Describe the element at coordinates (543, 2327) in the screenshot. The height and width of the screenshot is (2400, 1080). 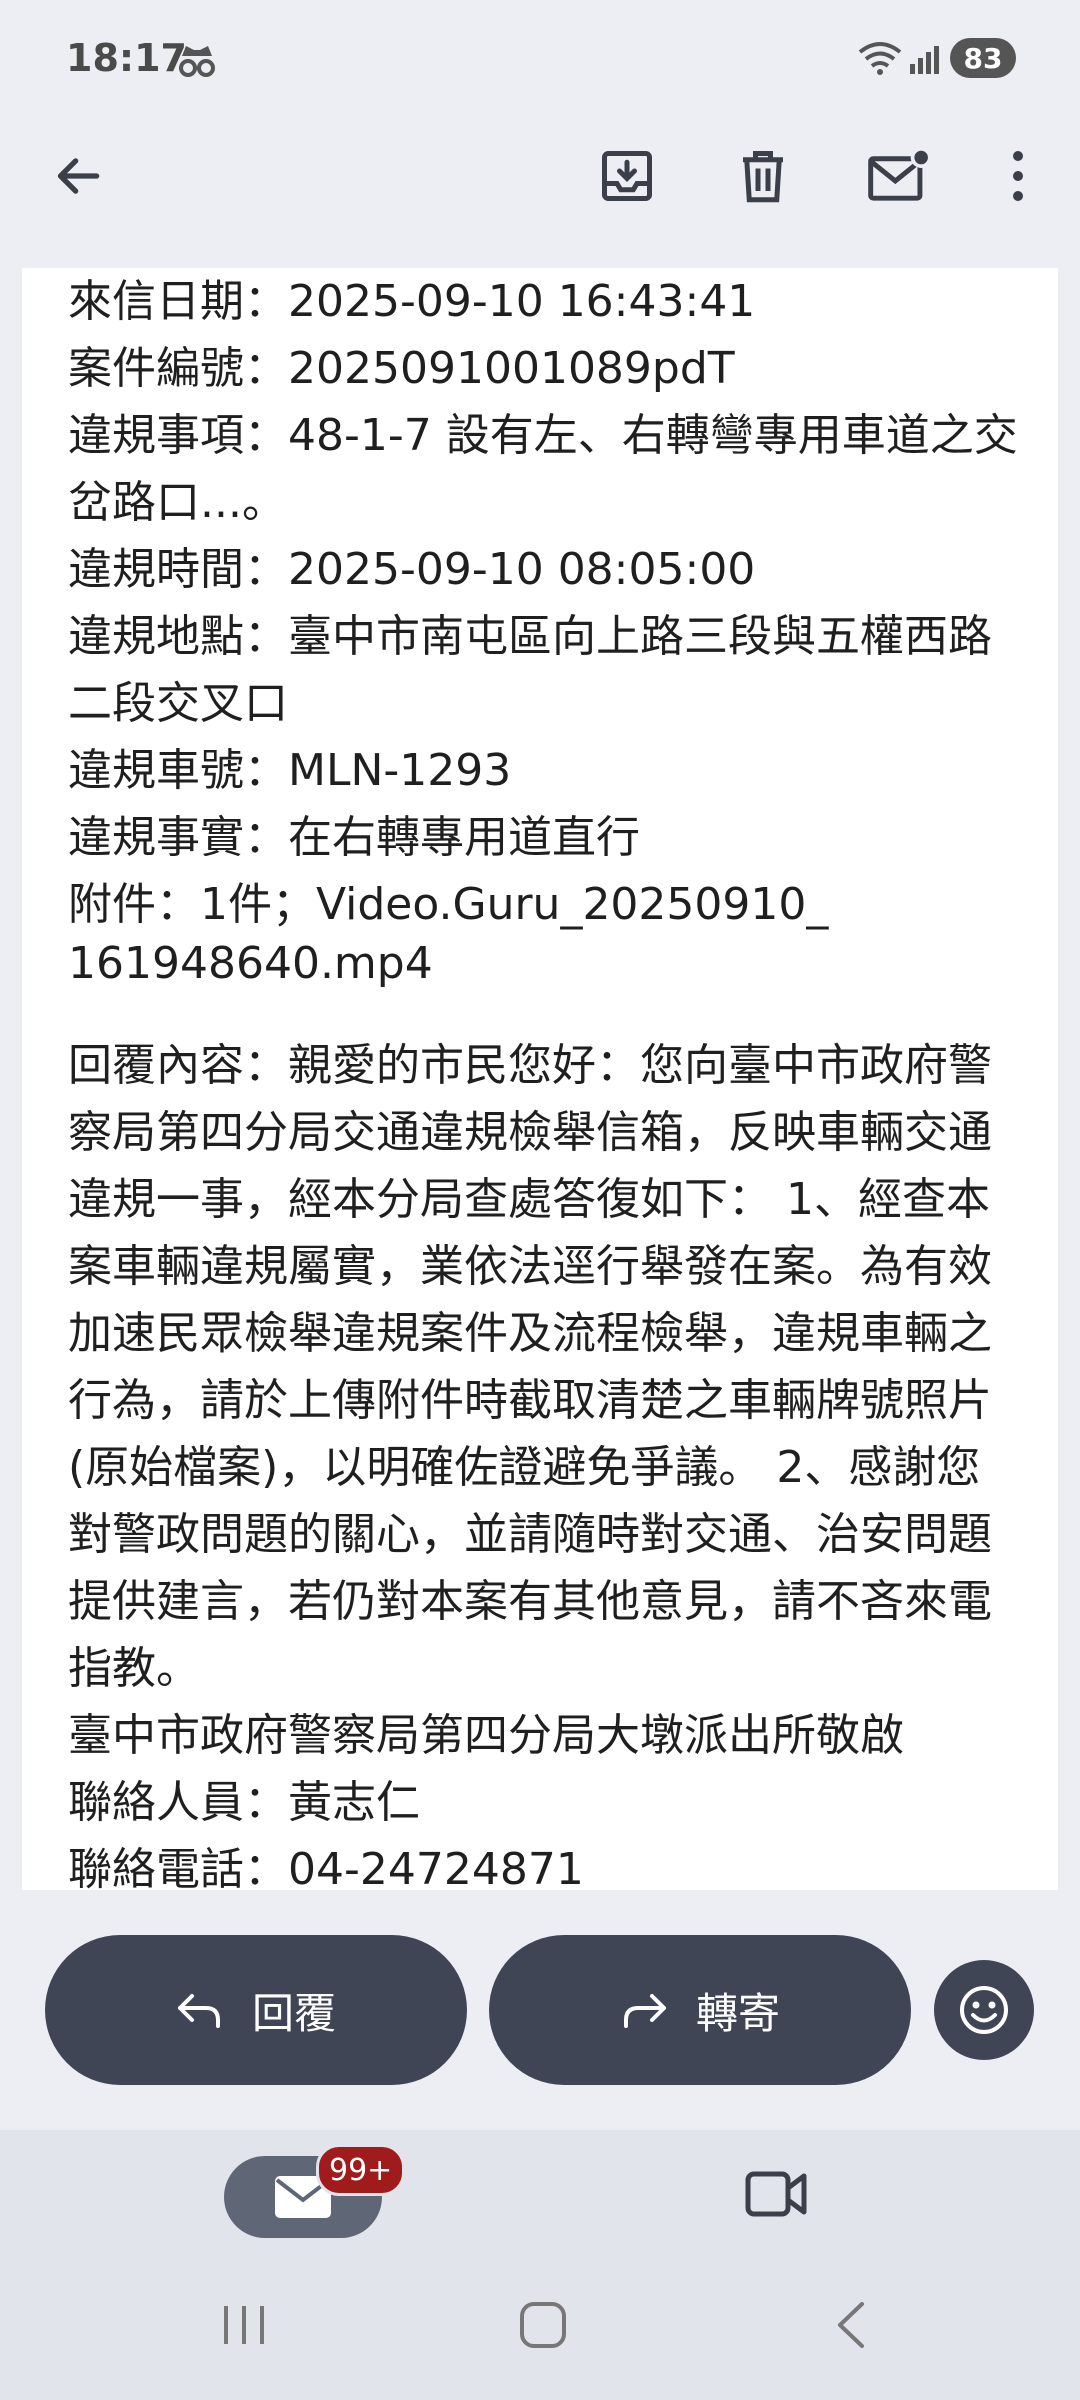
I see `home-icon` at that location.